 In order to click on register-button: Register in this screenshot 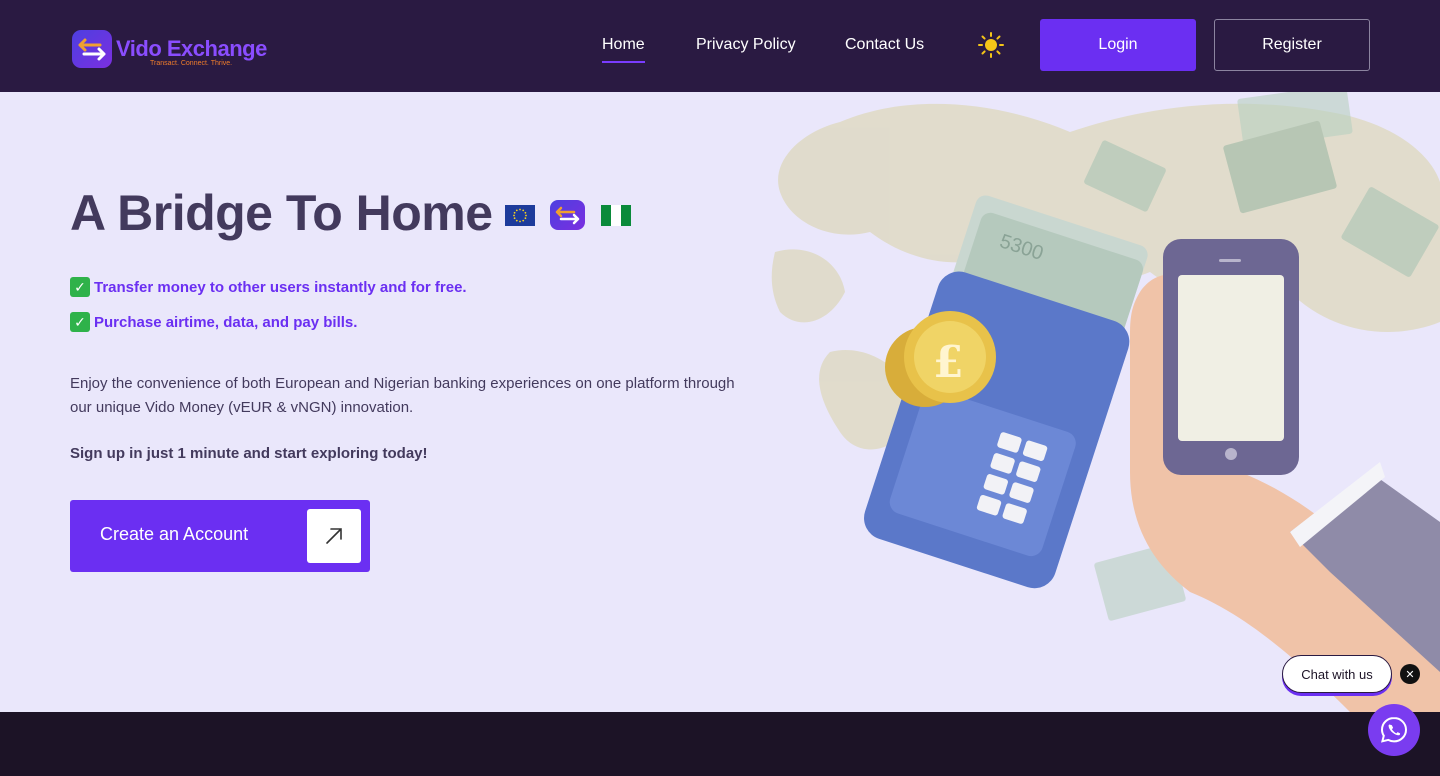, I will do `click(1292, 45)`.